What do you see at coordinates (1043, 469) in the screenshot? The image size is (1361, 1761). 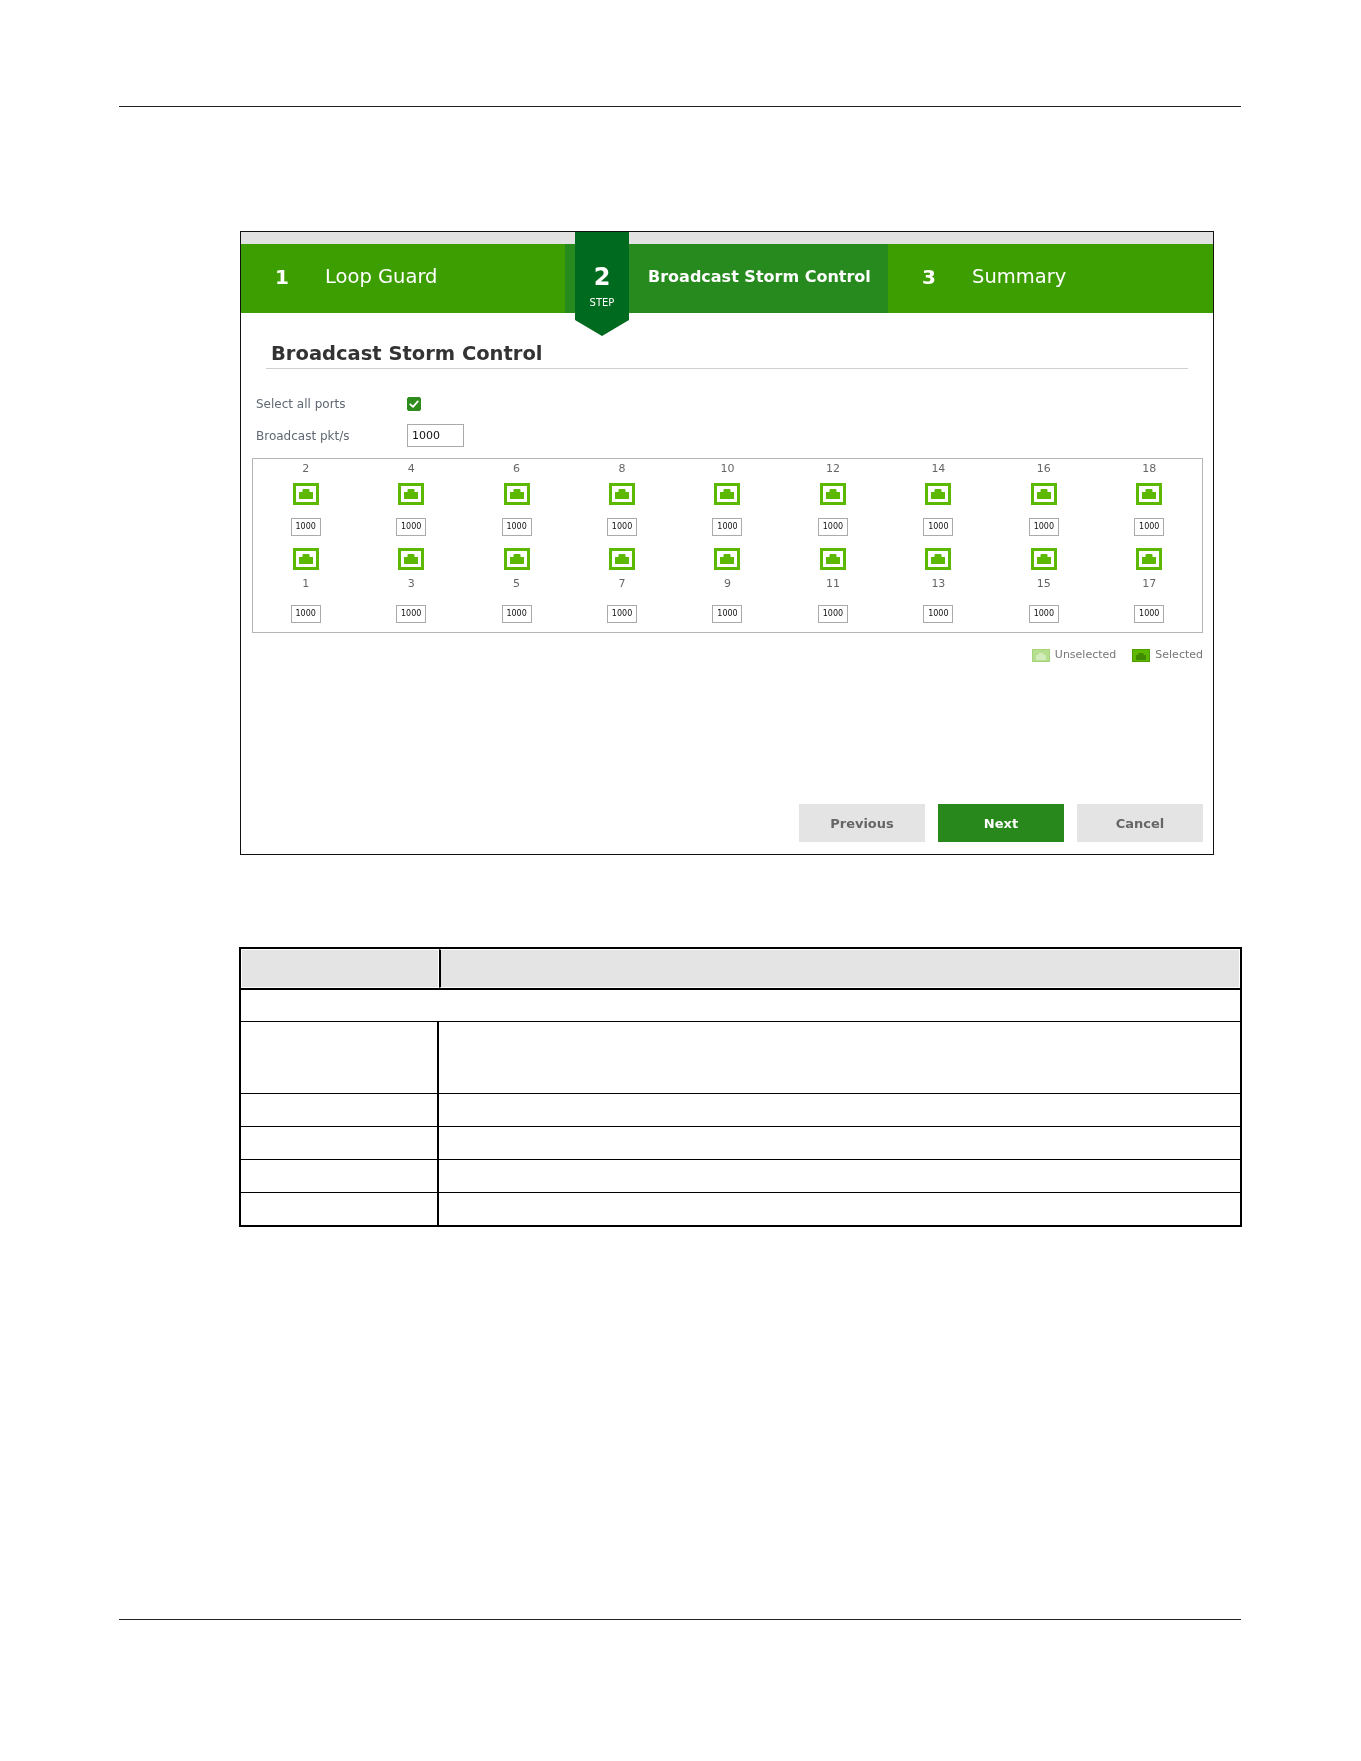 I see `port-number: 16` at bounding box center [1043, 469].